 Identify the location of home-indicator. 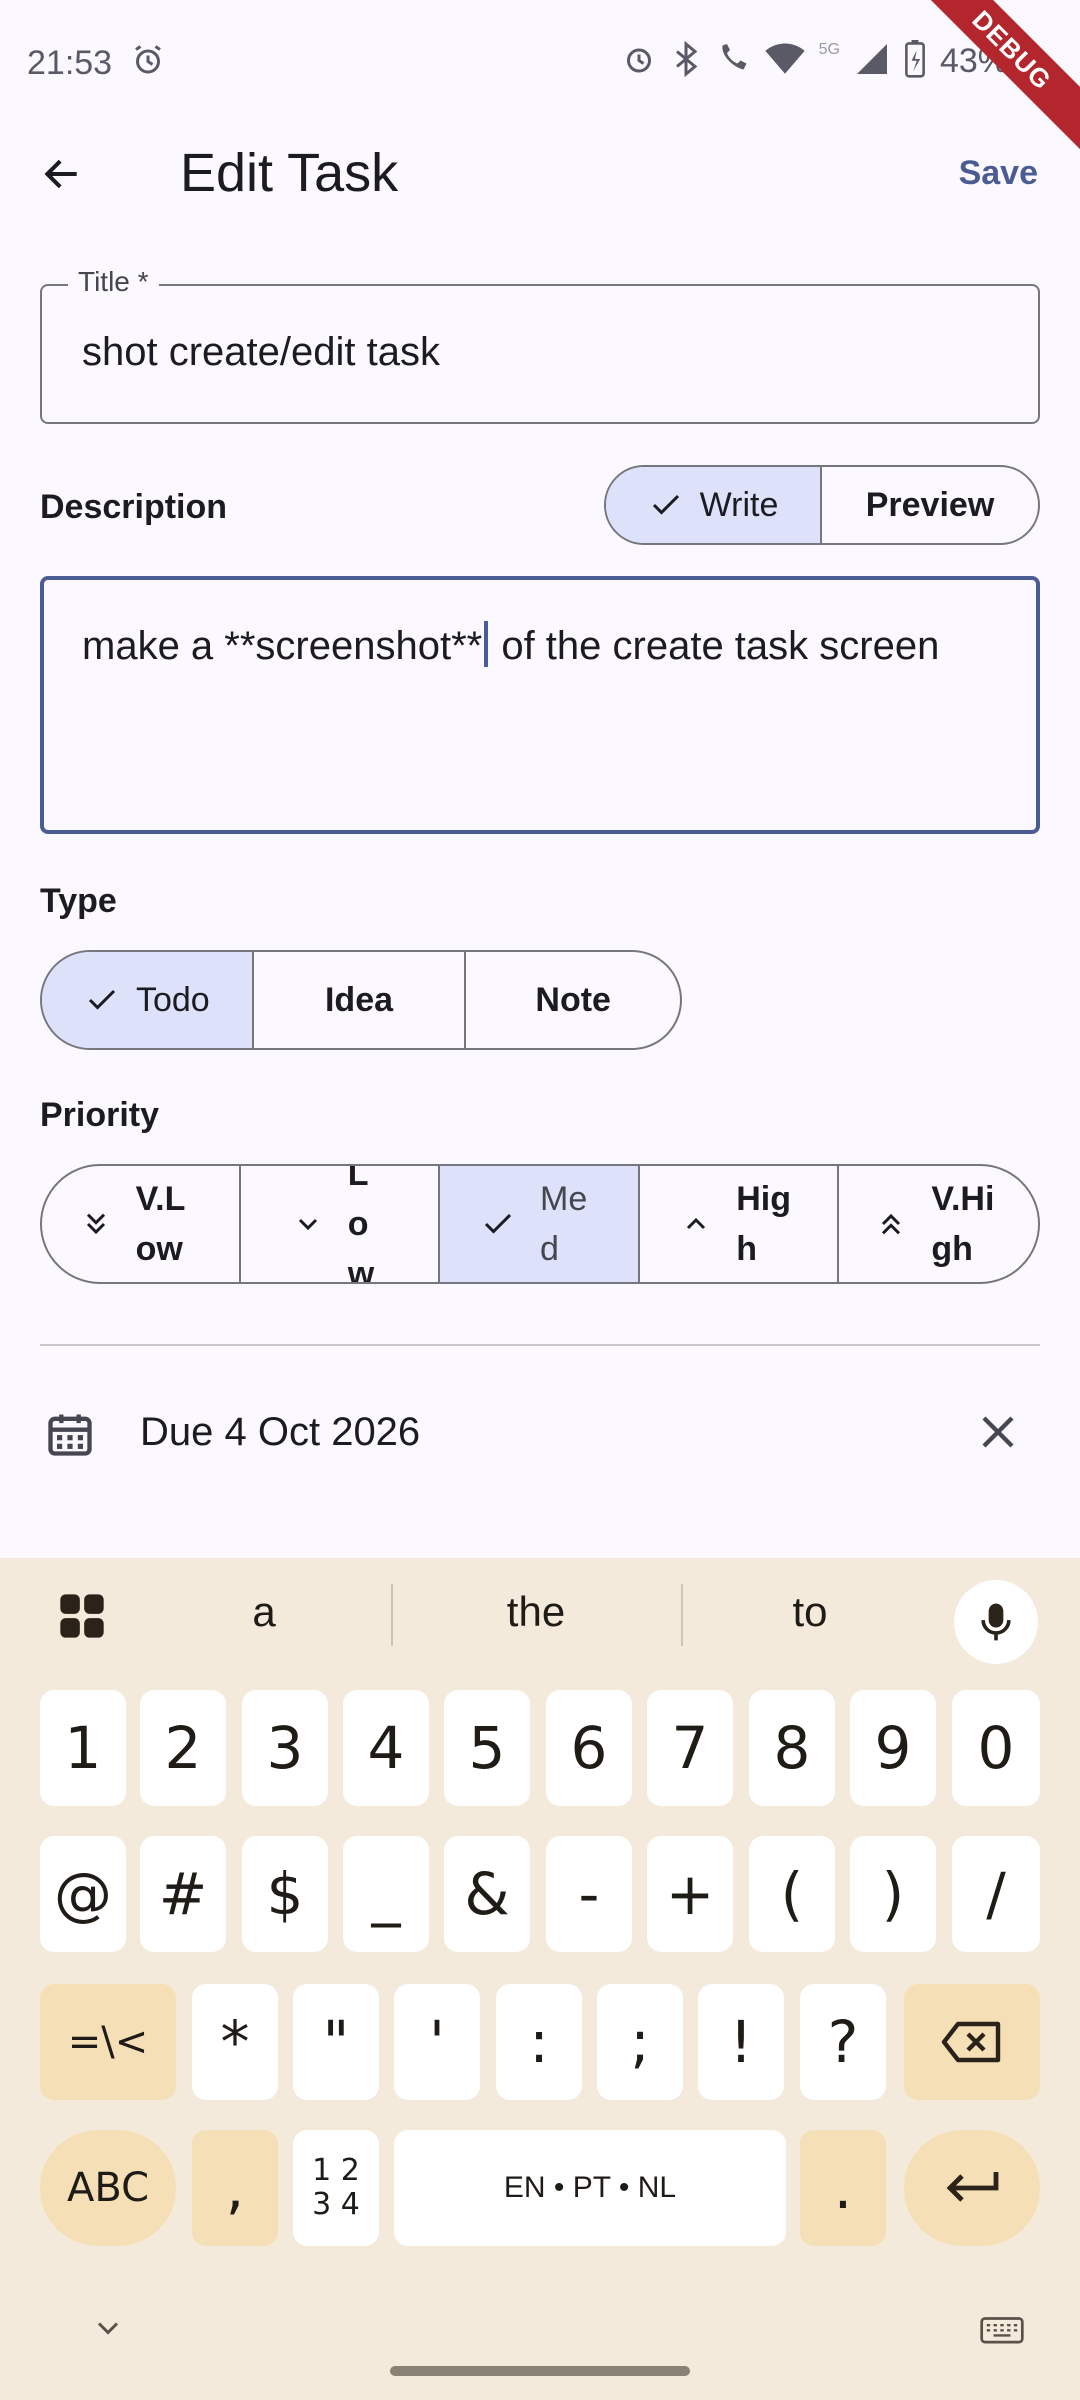
(540, 2371).